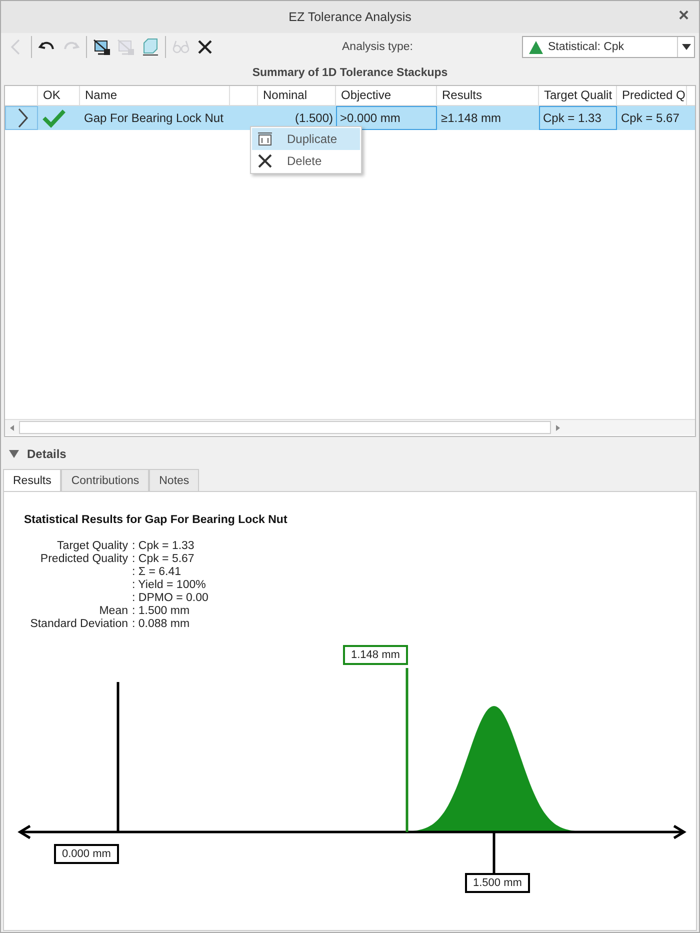  I want to click on table-cell: Cpk = 1.33, so click(572, 118).